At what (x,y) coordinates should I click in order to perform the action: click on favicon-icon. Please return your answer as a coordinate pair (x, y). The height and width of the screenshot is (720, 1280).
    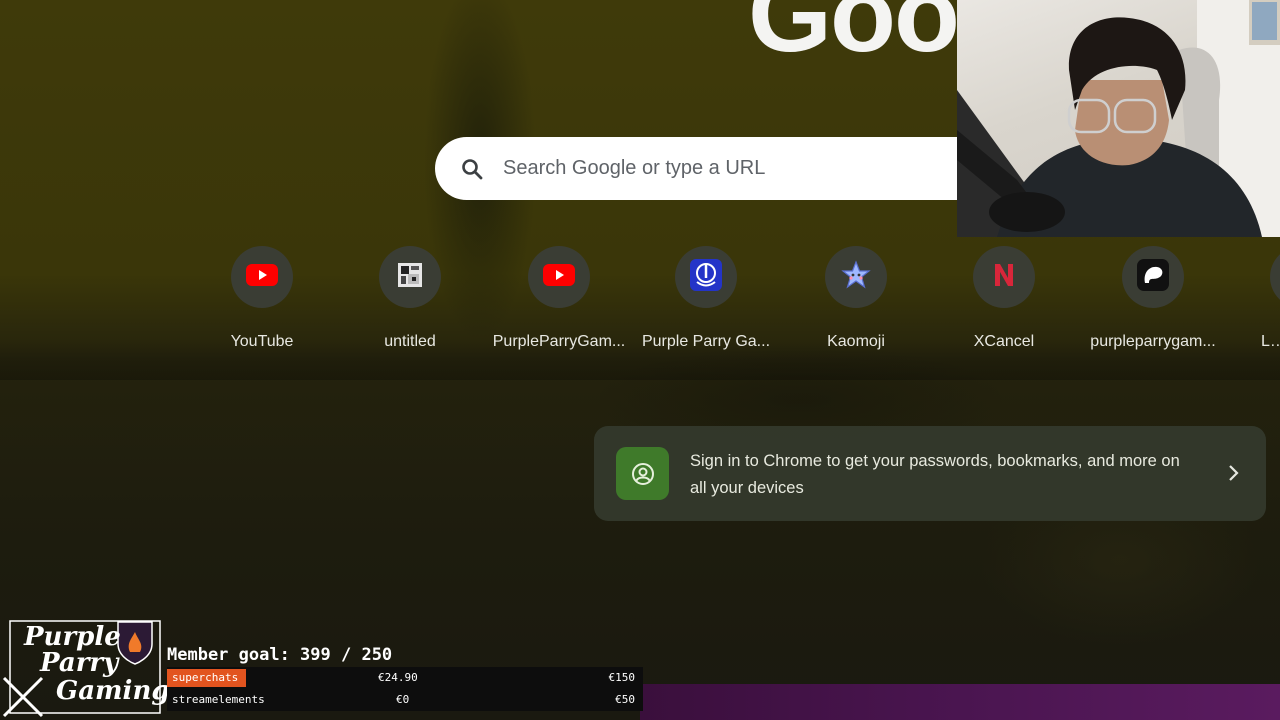
    Looking at the image, I should click on (410, 277).